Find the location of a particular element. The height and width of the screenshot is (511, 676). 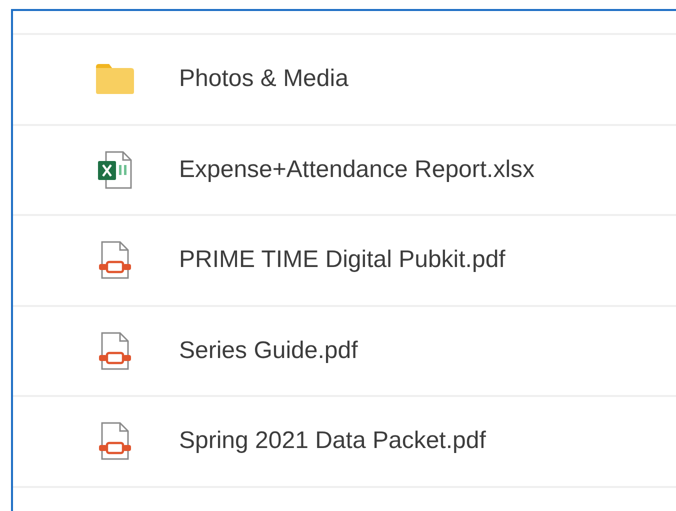

file-name: PRIME TIME Digital Pubkit.pdf is located at coordinates (342, 260).